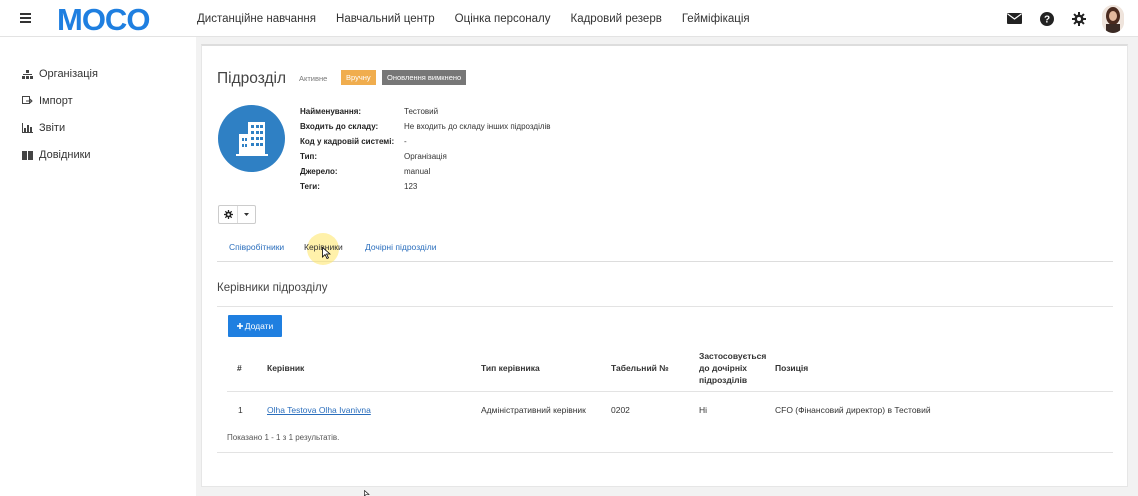 The image size is (1138, 496). What do you see at coordinates (1113, 18) in the screenshot?
I see `avatar` at bounding box center [1113, 18].